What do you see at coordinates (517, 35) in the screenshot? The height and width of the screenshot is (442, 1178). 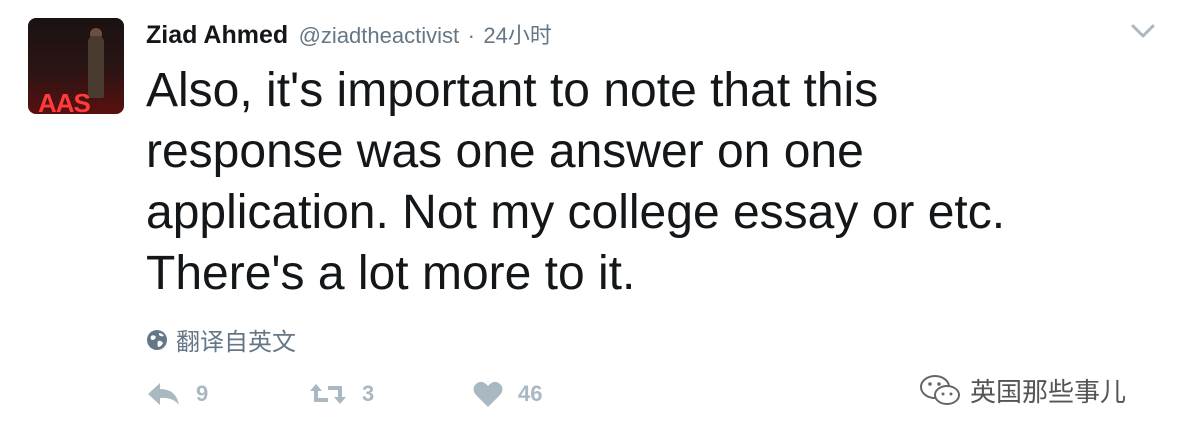 I see `tweet-timestamp: 24小时` at bounding box center [517, 35].